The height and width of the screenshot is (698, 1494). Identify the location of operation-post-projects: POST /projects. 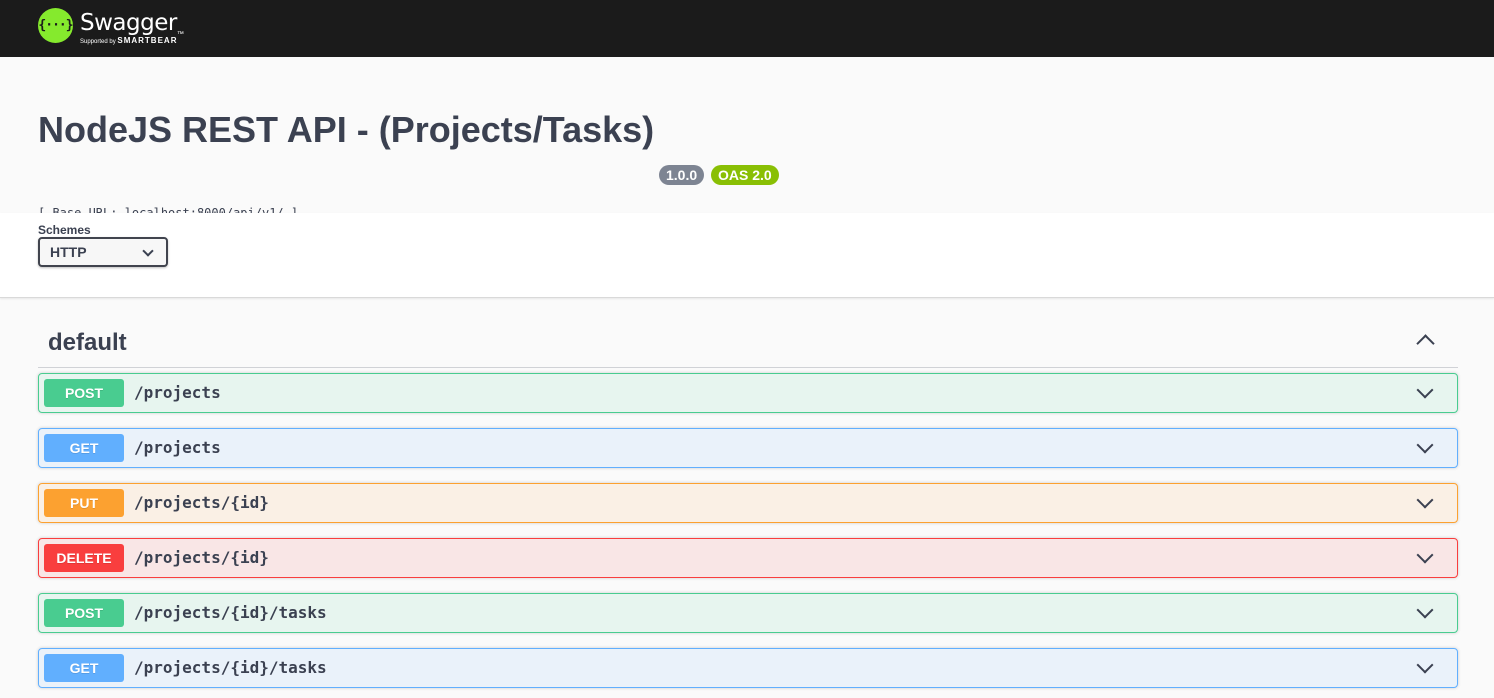
(748, 393).